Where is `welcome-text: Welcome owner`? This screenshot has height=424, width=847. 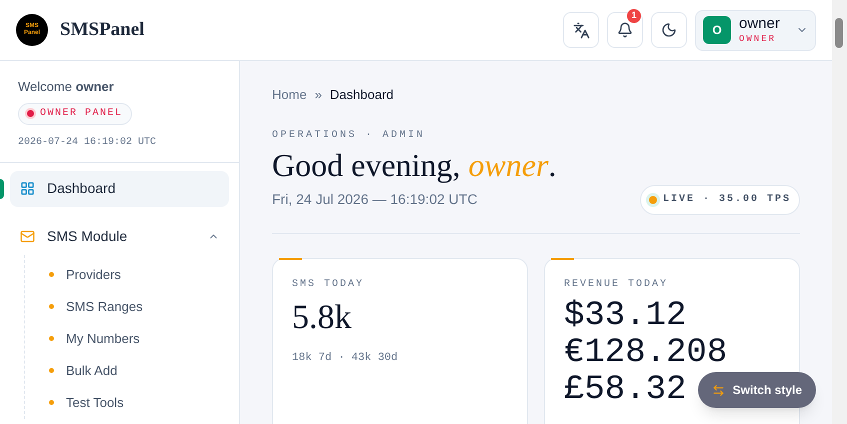
welcome-text: Welcome owner is located at coordinates (66, 87).